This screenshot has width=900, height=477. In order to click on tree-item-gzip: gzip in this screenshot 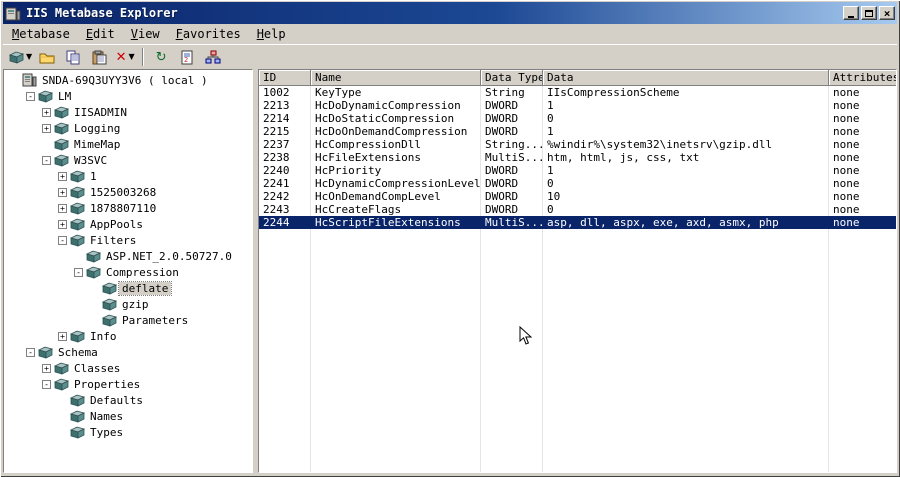, I will do `click(129, 304)`.